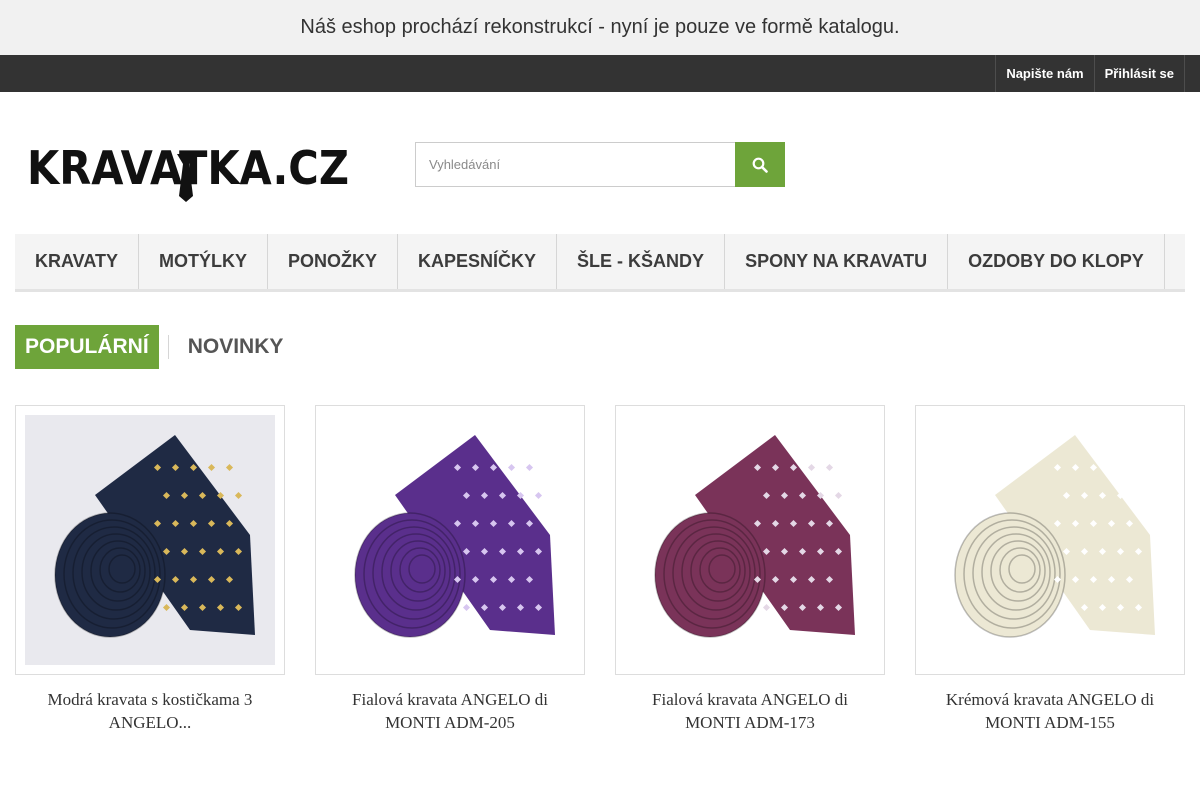 Image resolution: width=1200 pixels, height=800 pixels. What do you see at coordinates (168, 347) in the screenshot?
I see `tab-divider` at bounding box center [168, 347].